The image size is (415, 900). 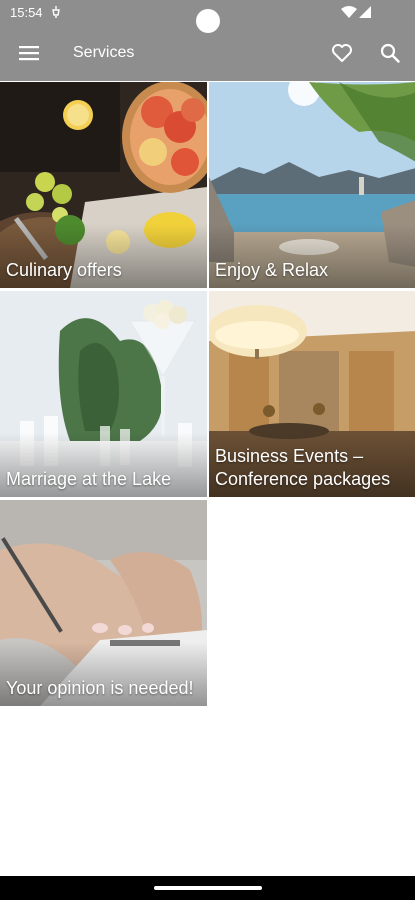 What do you see at coordinates (100, 688) in the screenshot?
I see `tile-label: Your opinion is needed!` at bounding box center [100, 688].